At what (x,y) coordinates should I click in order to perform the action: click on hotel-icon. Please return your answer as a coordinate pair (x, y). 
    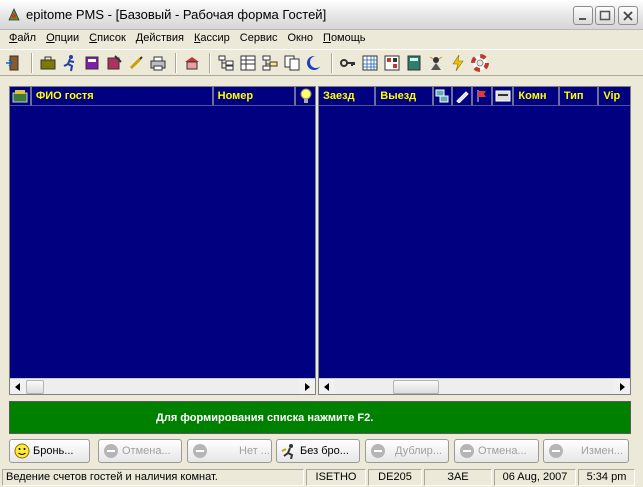
    Looking at the image, I should click on (192, 63).